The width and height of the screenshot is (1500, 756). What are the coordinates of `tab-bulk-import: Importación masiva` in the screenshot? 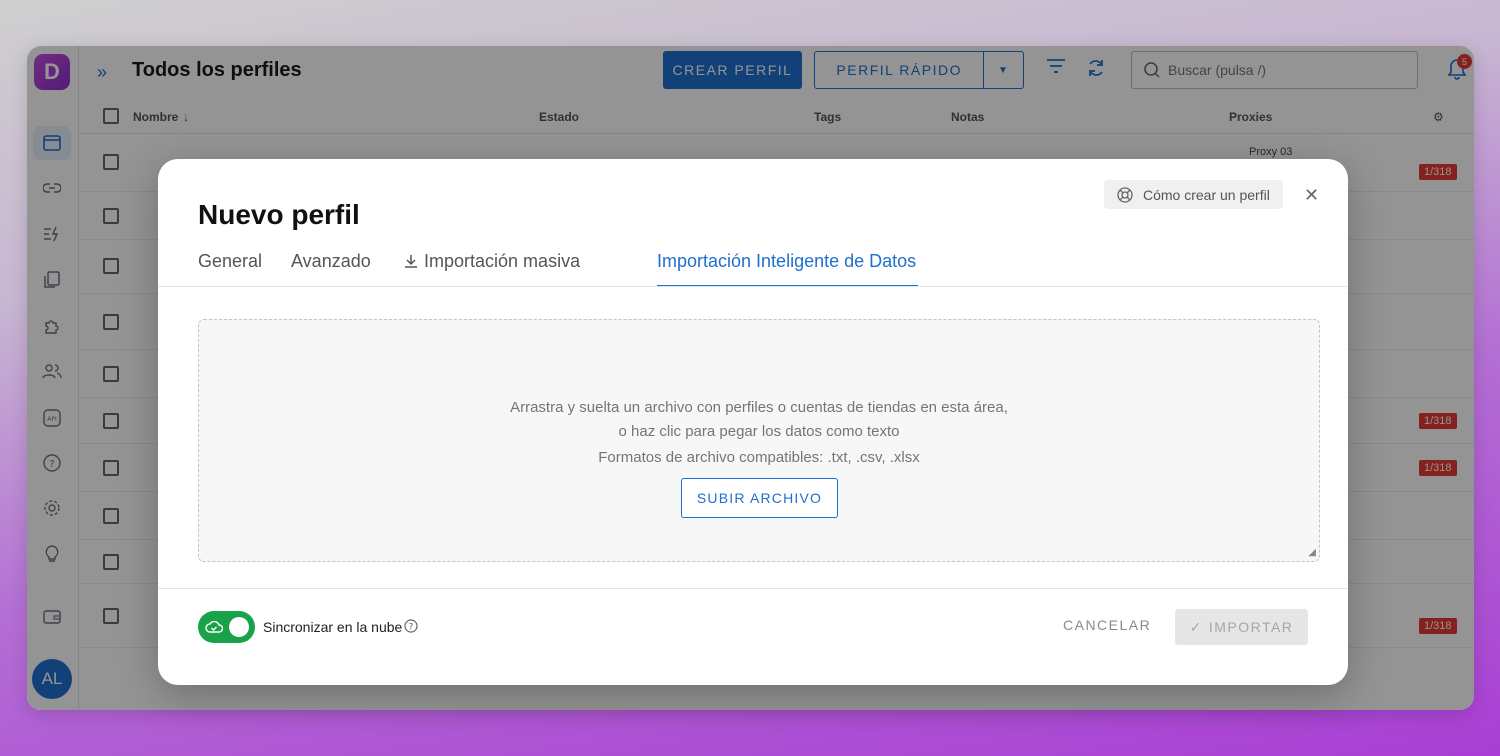 It's located at (491, 261).